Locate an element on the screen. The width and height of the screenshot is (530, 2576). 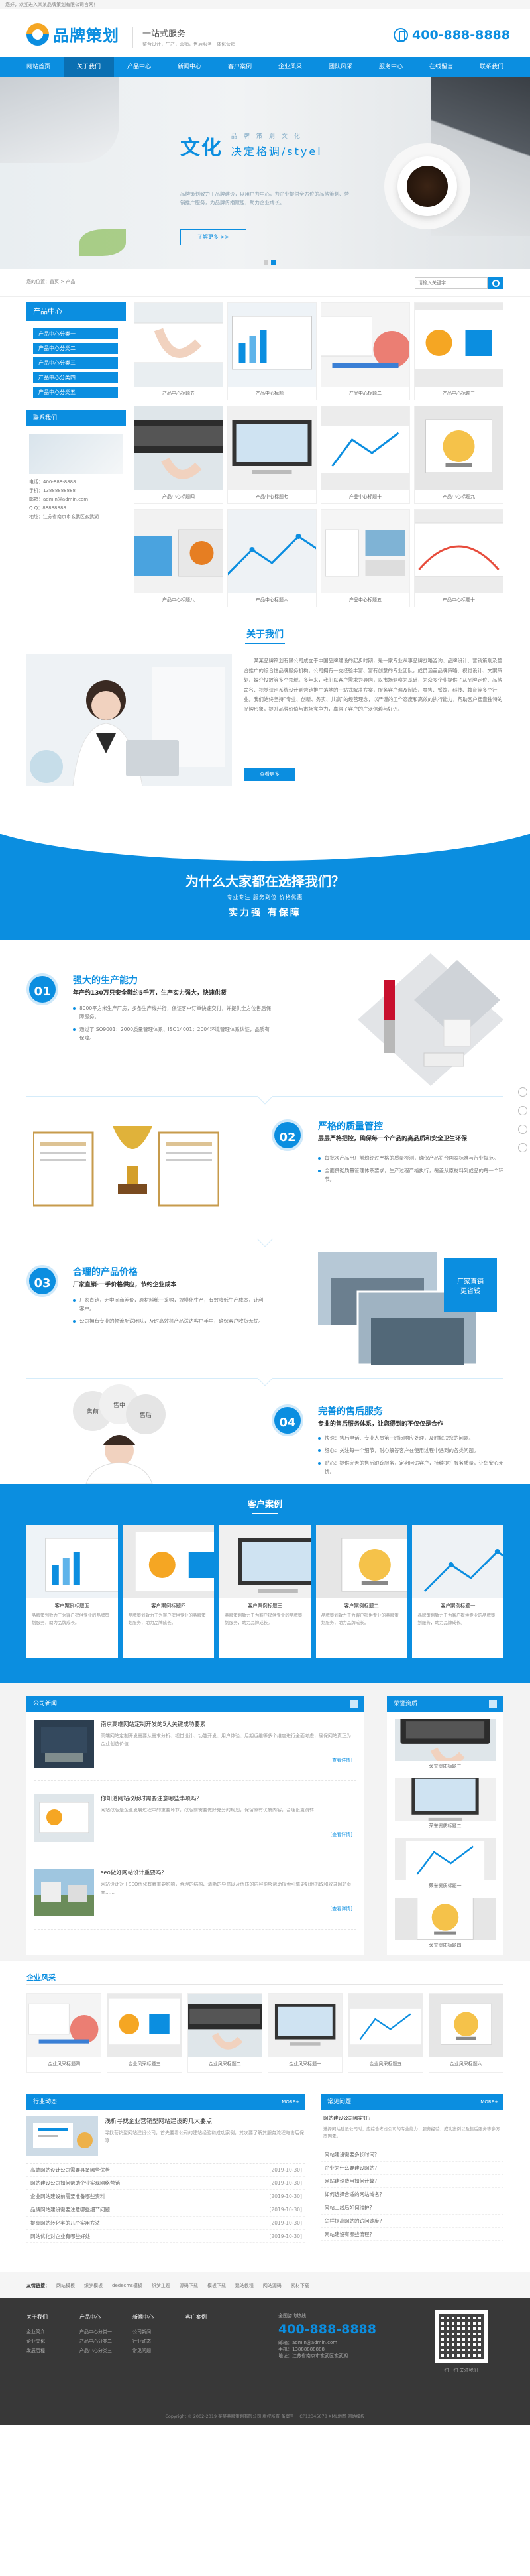
faq-item: 企业为什么要建设网站？ is located at coordinates (412, 2168).